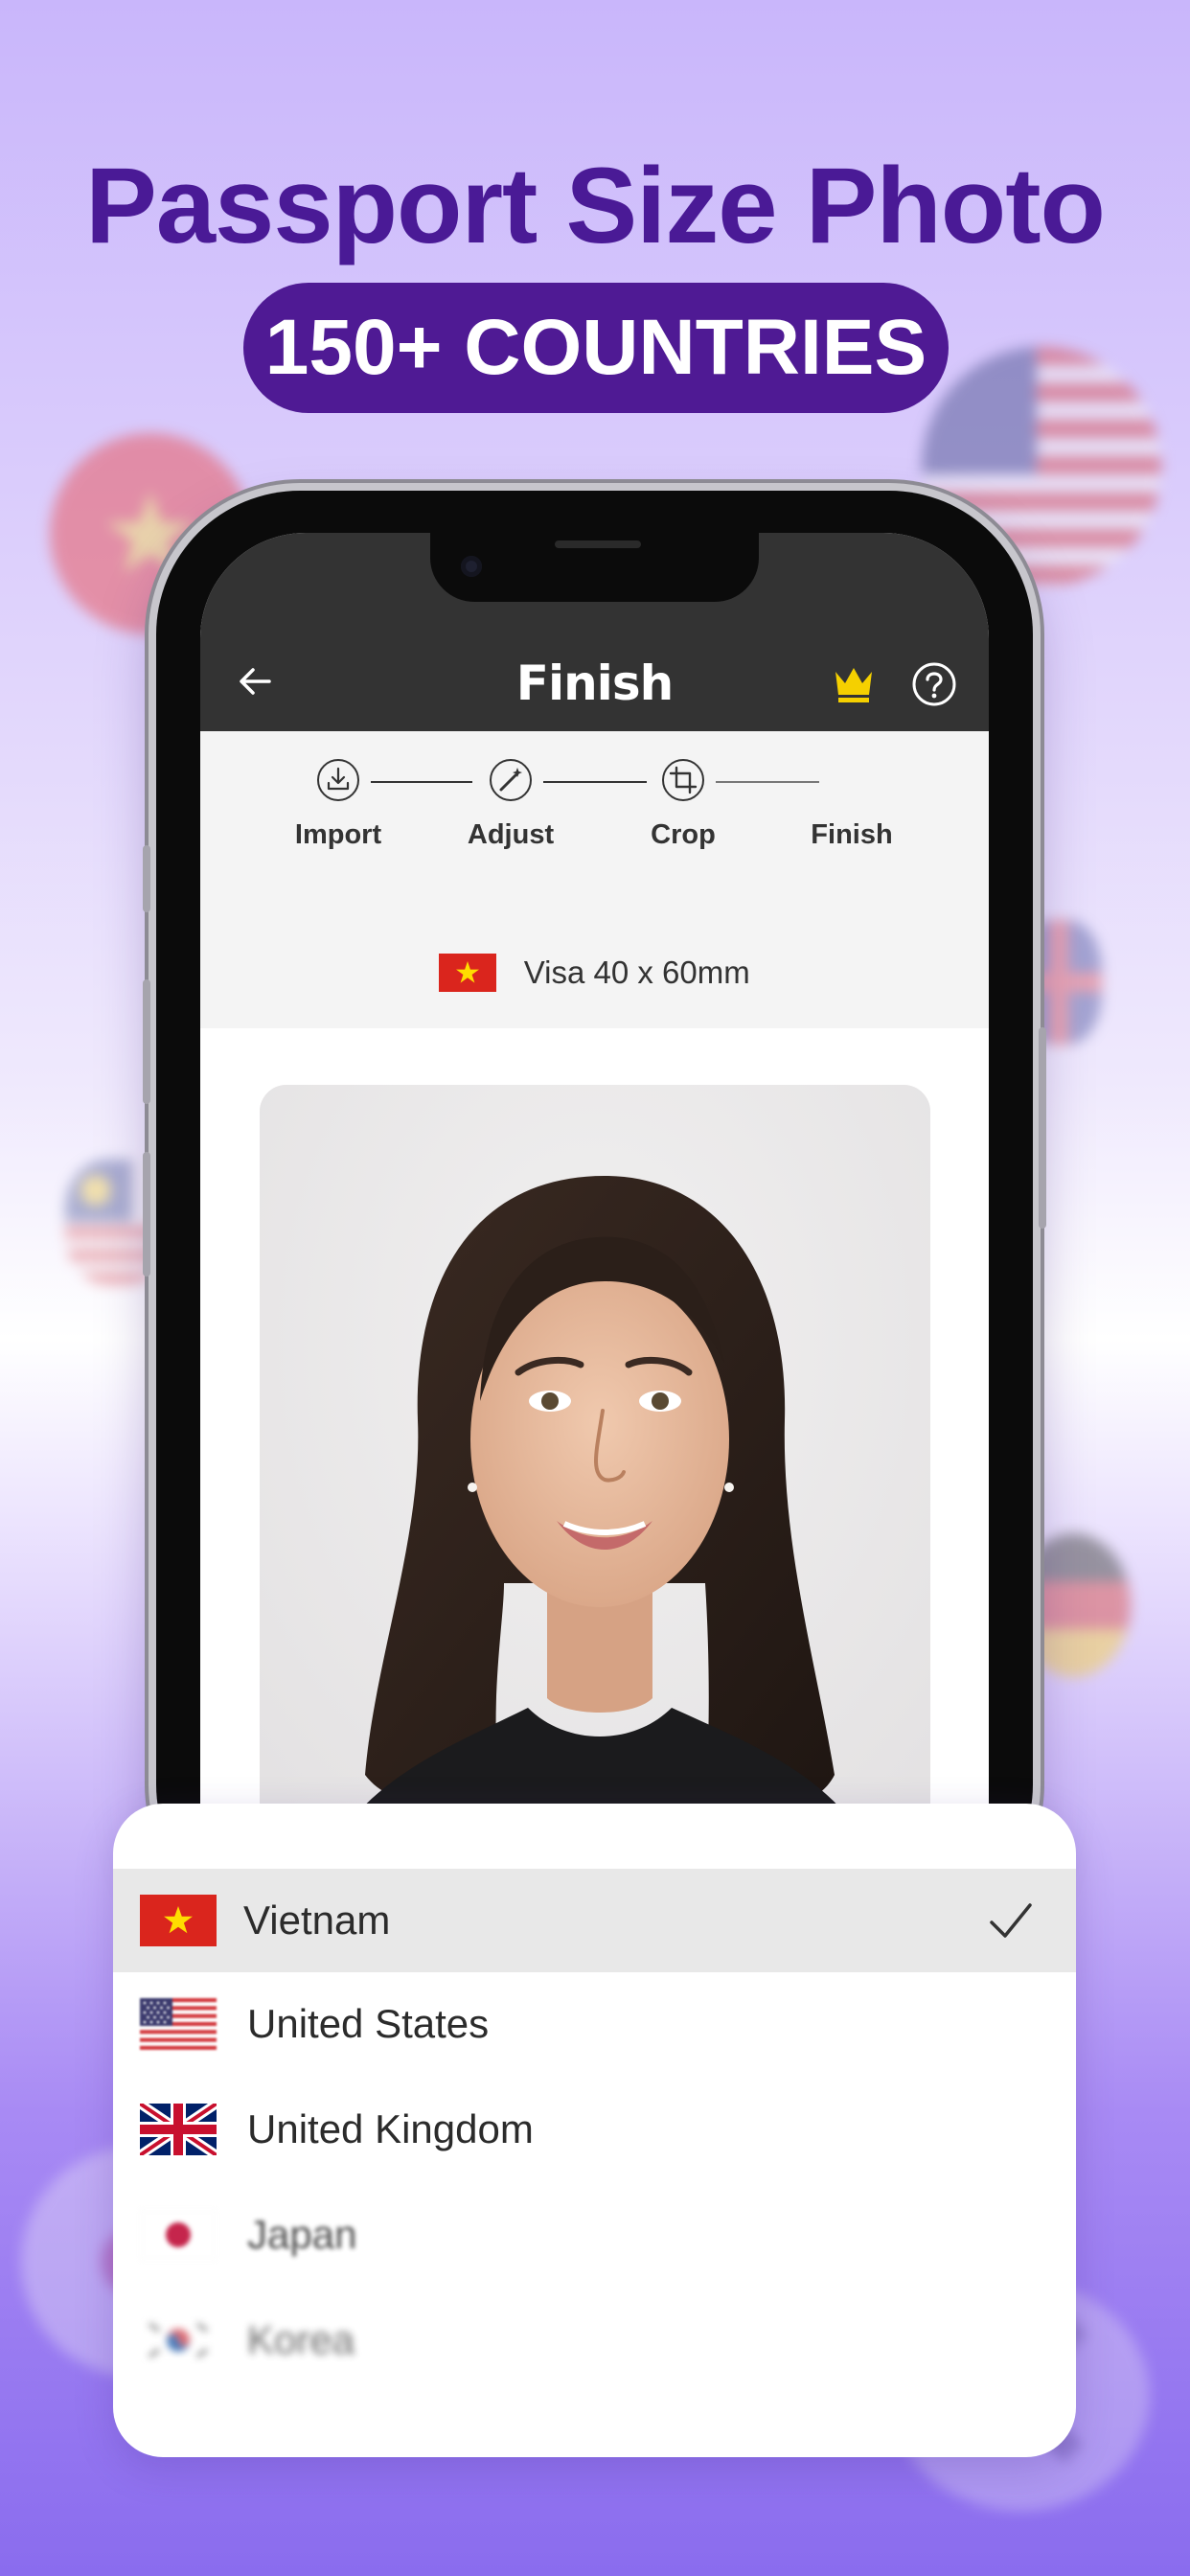 The height and width of the screenshot is (2576, 1190). Describe the element at coordinates (684, 805) in the screenshot. I see `step-crop: Crop` at that location.